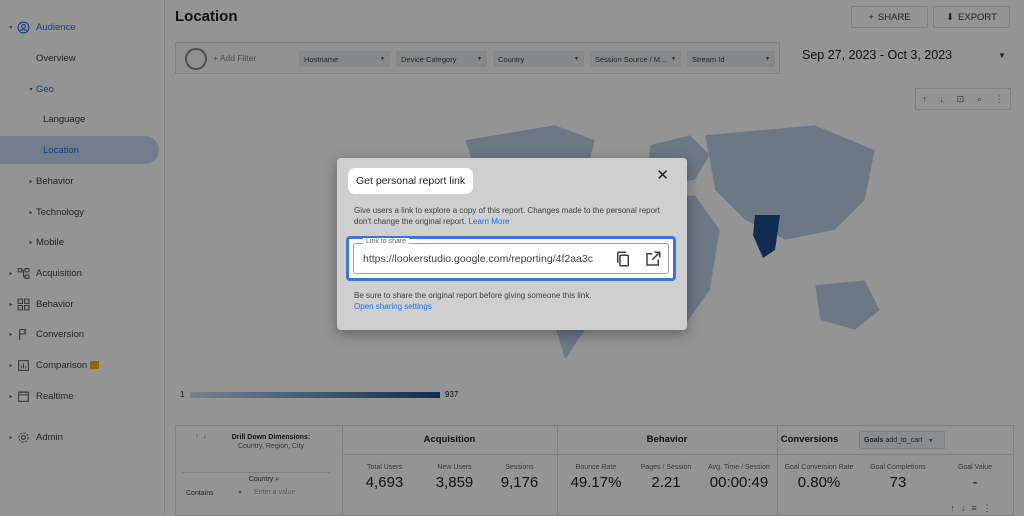  Describe the element at coordinates (653, 259) in the screenshot. I see `open-in-new-icon` at that location.